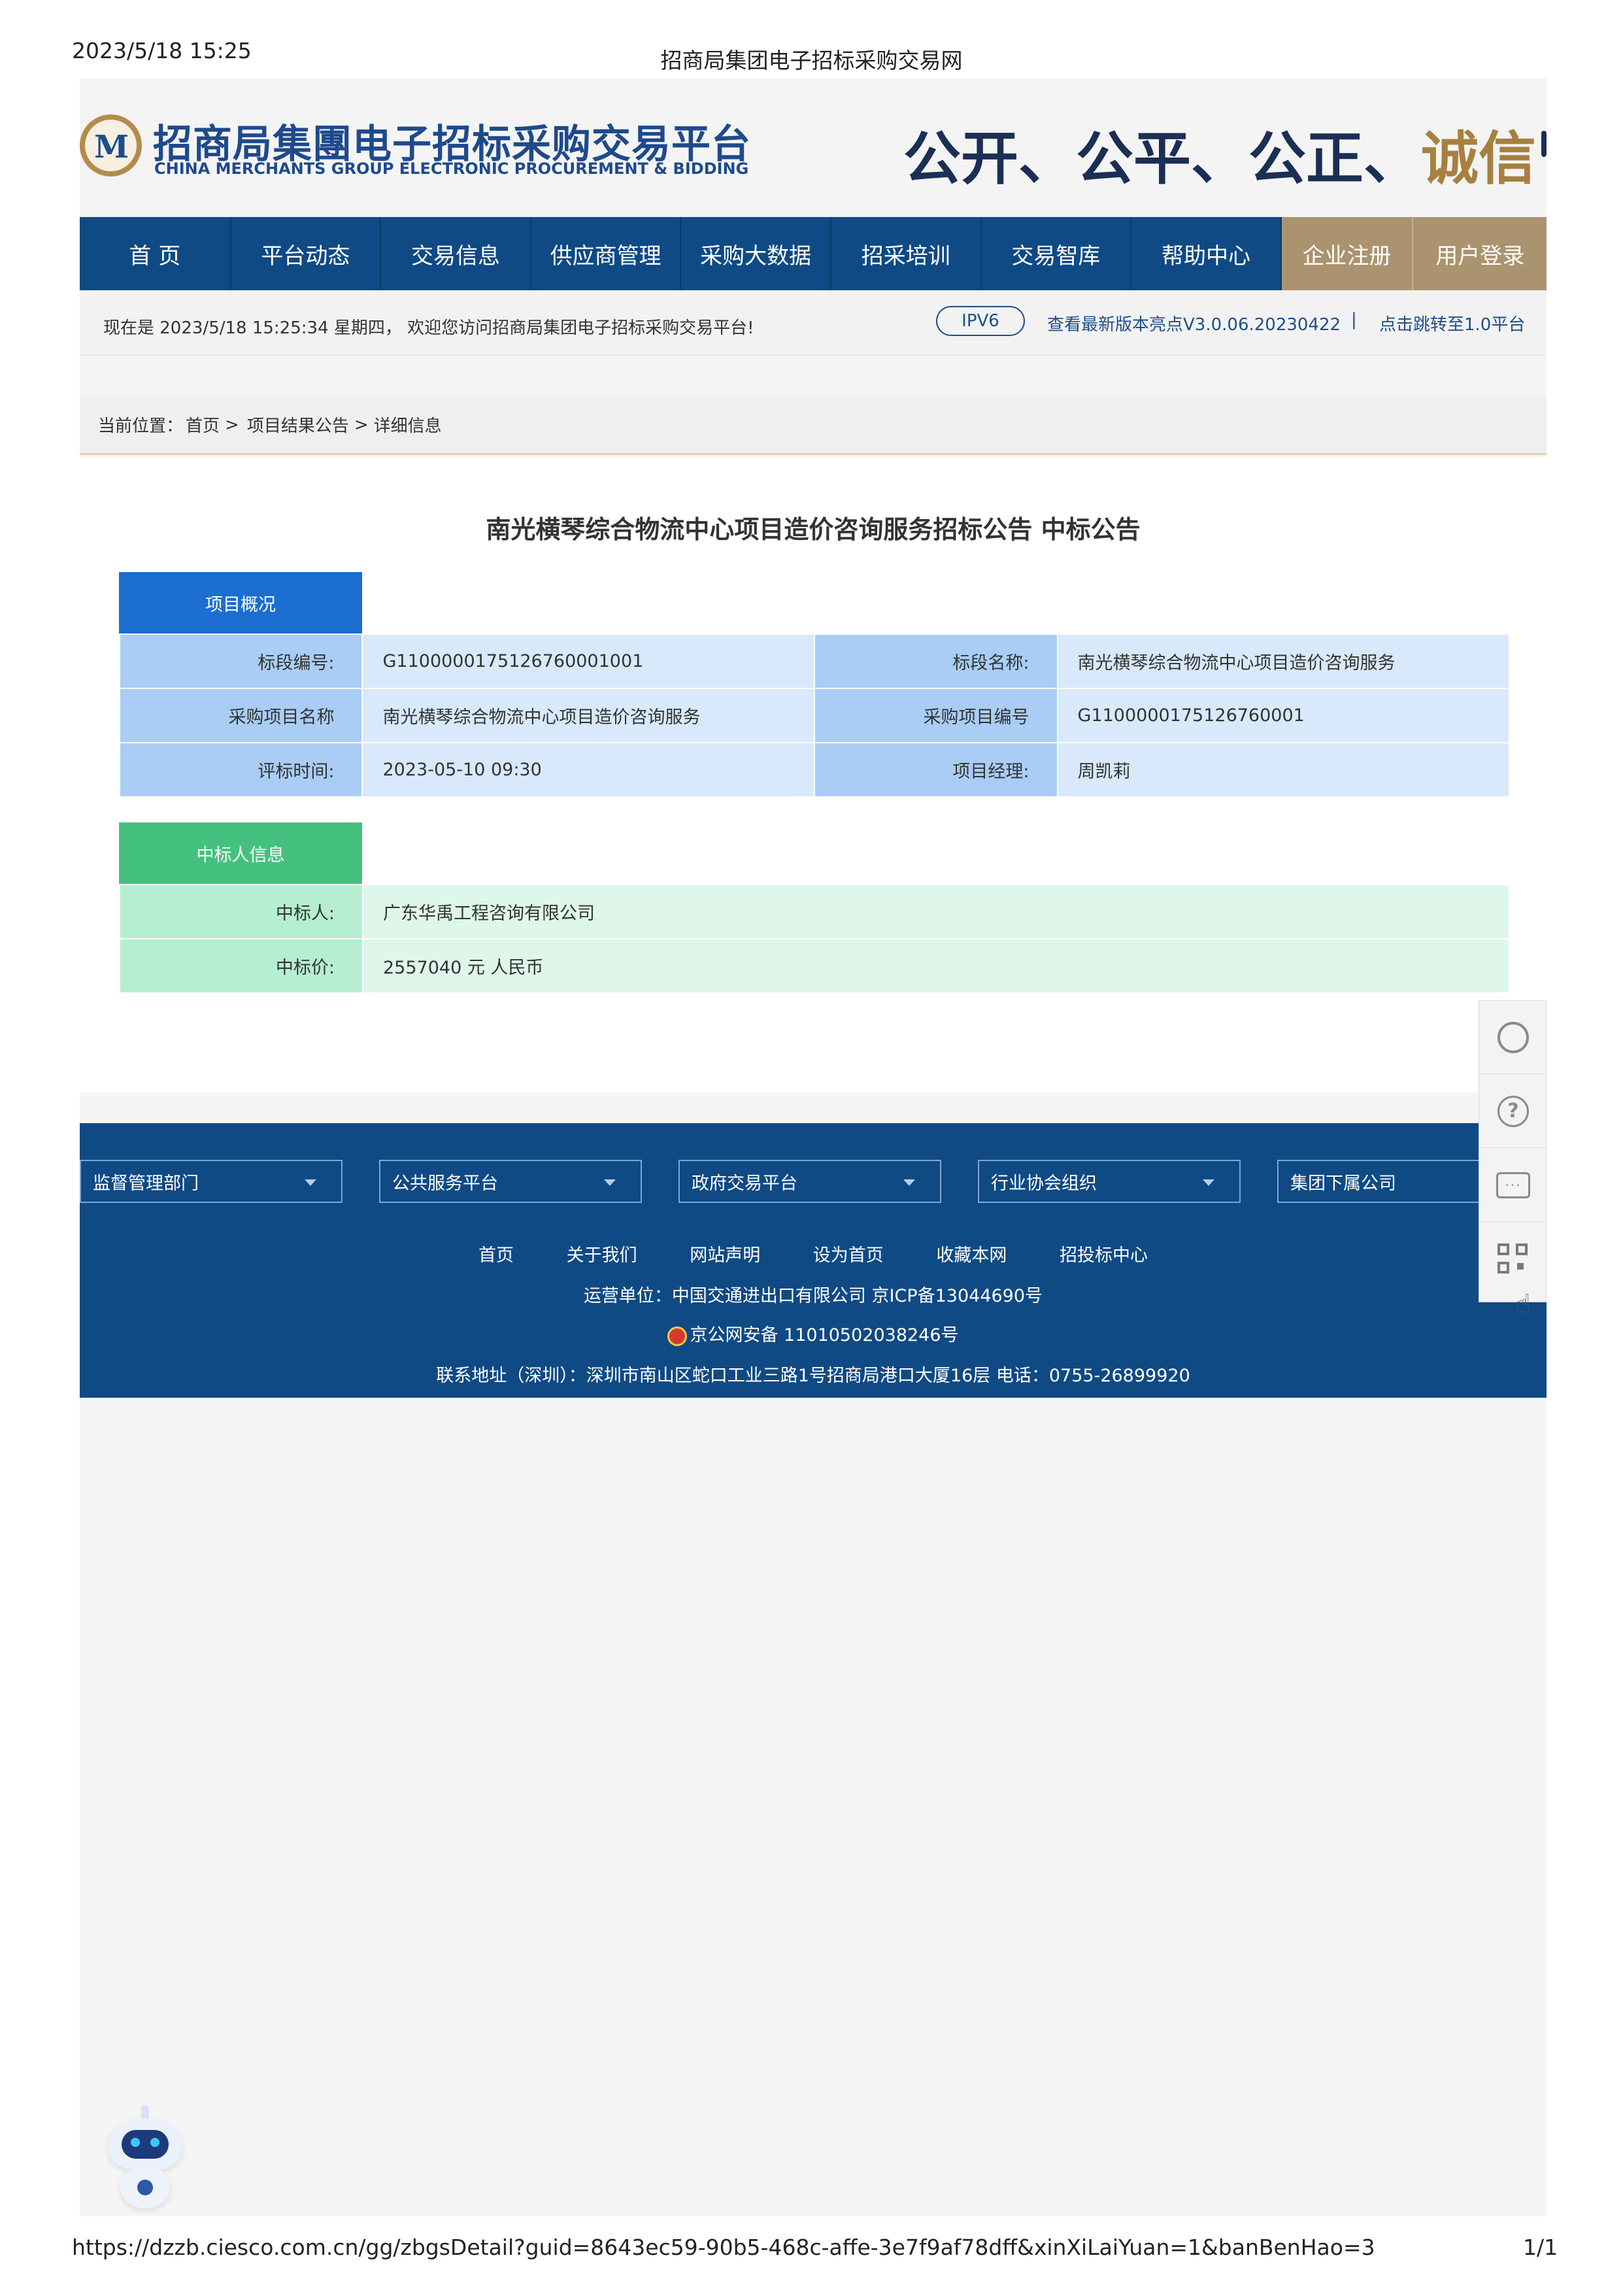 Image resolution: width=1623 pixels, height=2296 pixels. What do you see at coordinates (1044, 1183) in the screenshot?
I see `dropdown-label: 行业协会组织` at bounding box center [1044, 1183].